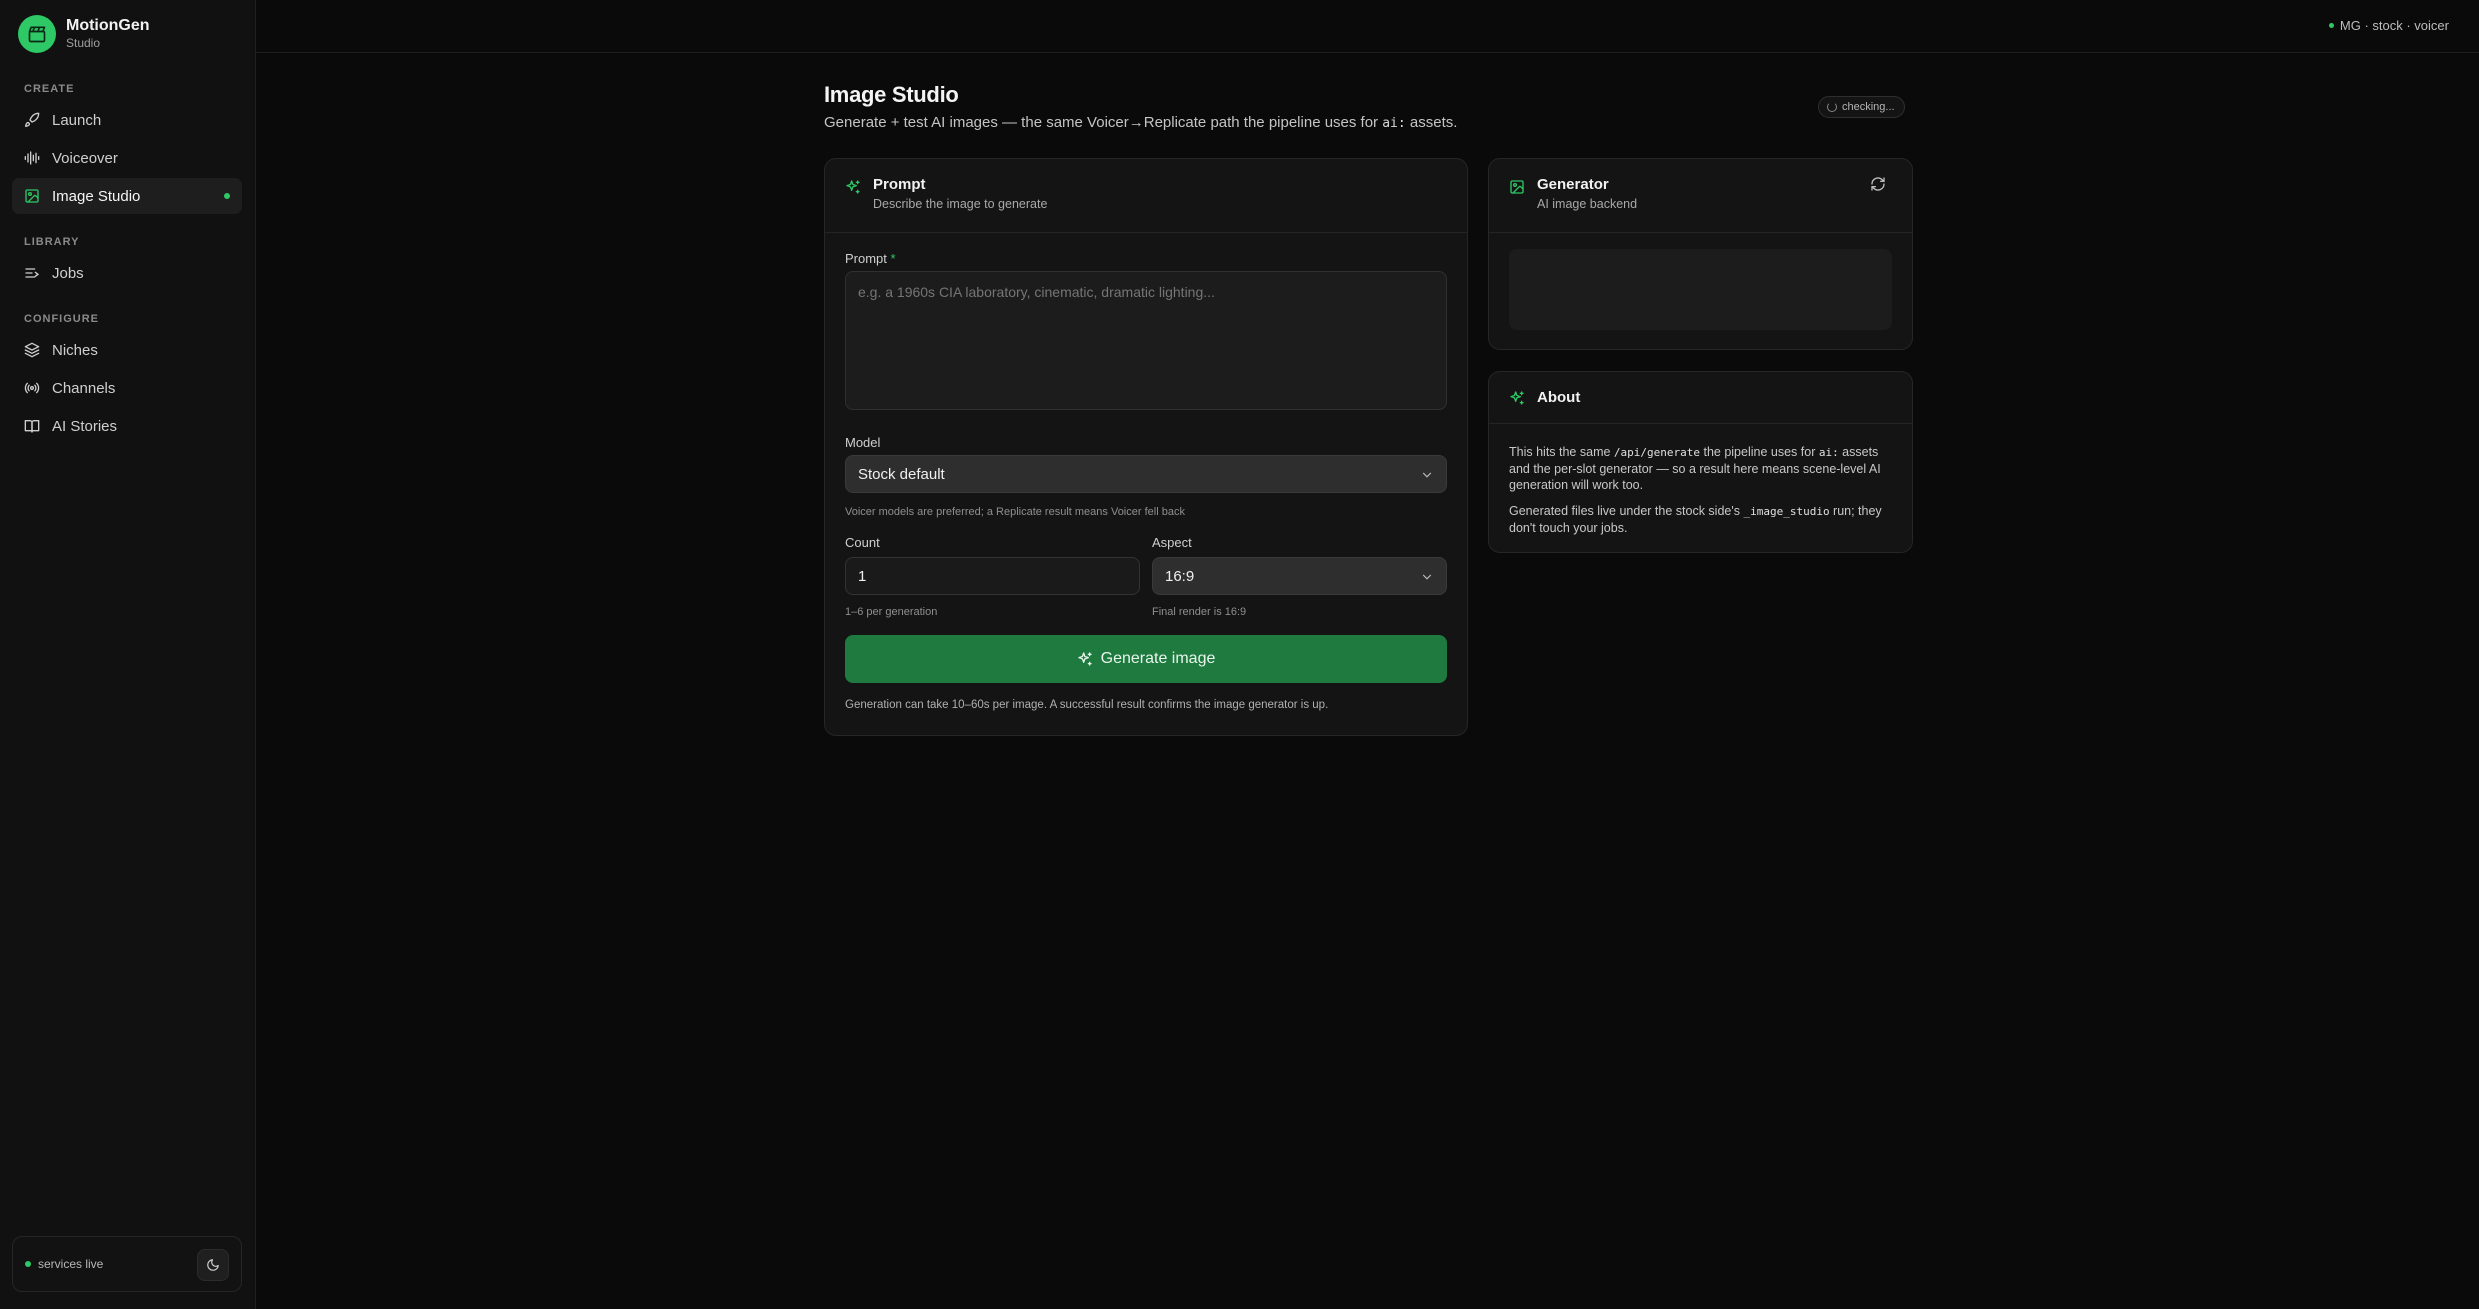 Image resolution: width=2479 pixels, height=1309 pixels. Describe the element at coordinates (83, 43) in the screenshot. I see `brand-subtitle: Studio` at that location.